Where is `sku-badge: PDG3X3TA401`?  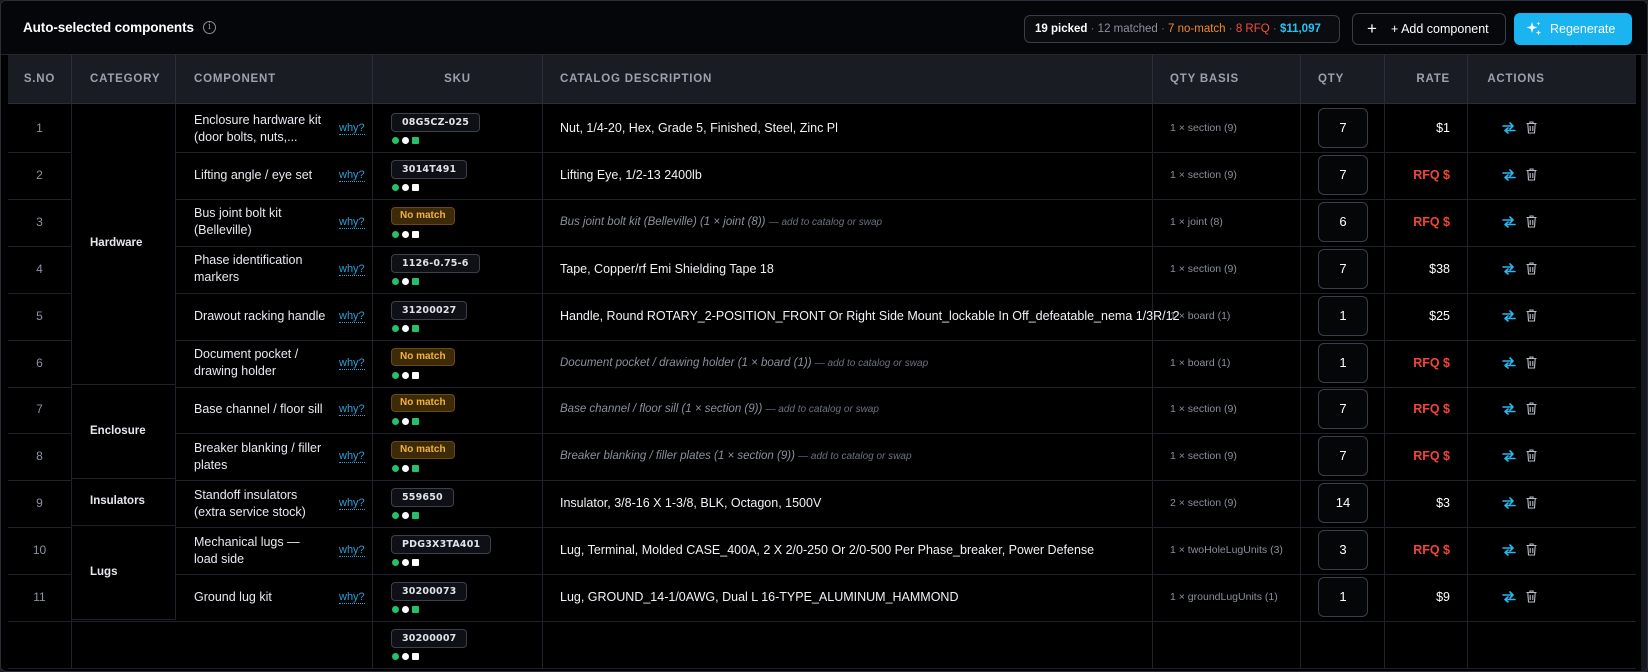
sku-badge: PDG3X3TA401 is located at coordinates (441, 545).